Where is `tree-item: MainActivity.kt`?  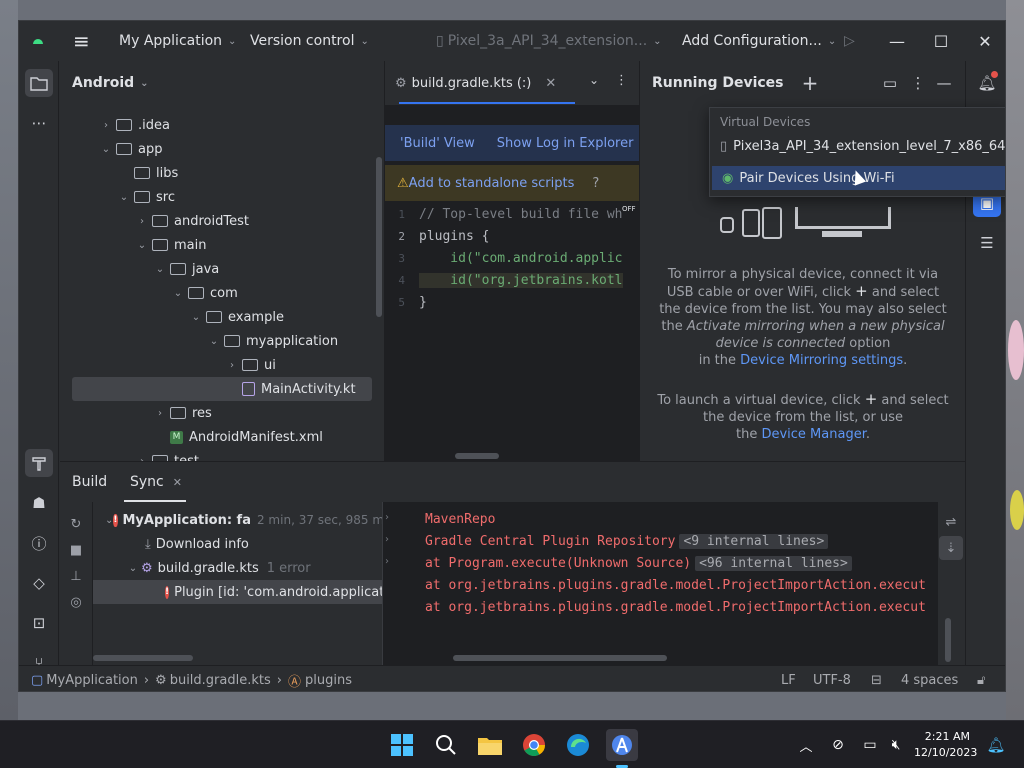 tree-item: MainActivity.kt is located at coordinates (222, 389).